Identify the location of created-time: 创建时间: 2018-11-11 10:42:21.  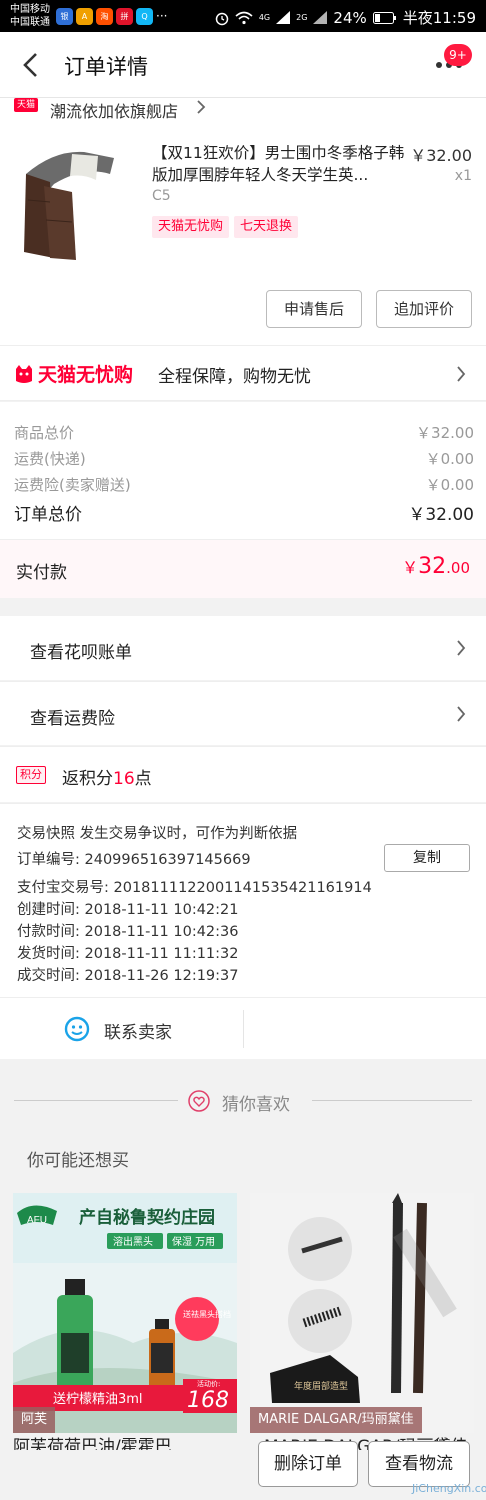
(128, 910).